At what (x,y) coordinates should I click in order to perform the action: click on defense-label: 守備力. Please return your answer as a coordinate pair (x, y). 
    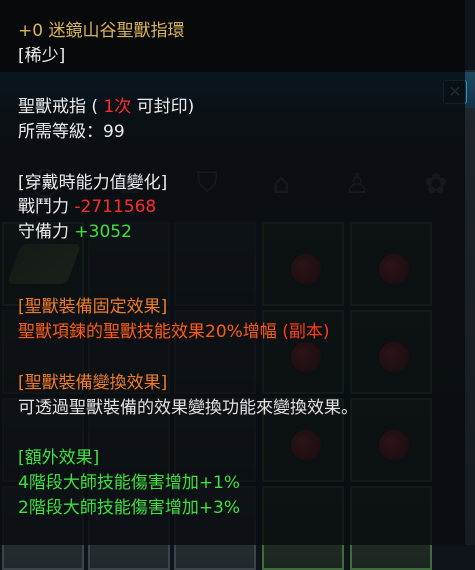
    Looking at the image, I should click on (46, 232).